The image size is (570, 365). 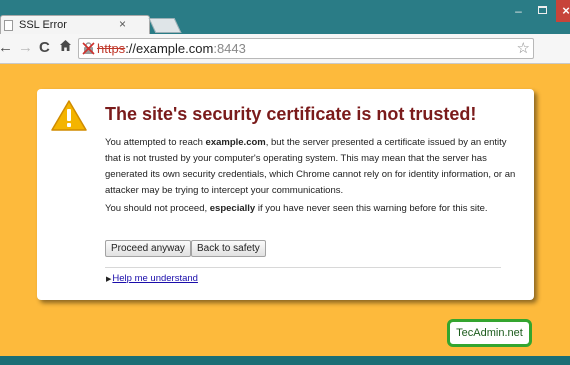 What do you see at coordinates (232, 208) in the screenshot?
I see `para2-emphasis: especially` at bounding box center [232, 208].